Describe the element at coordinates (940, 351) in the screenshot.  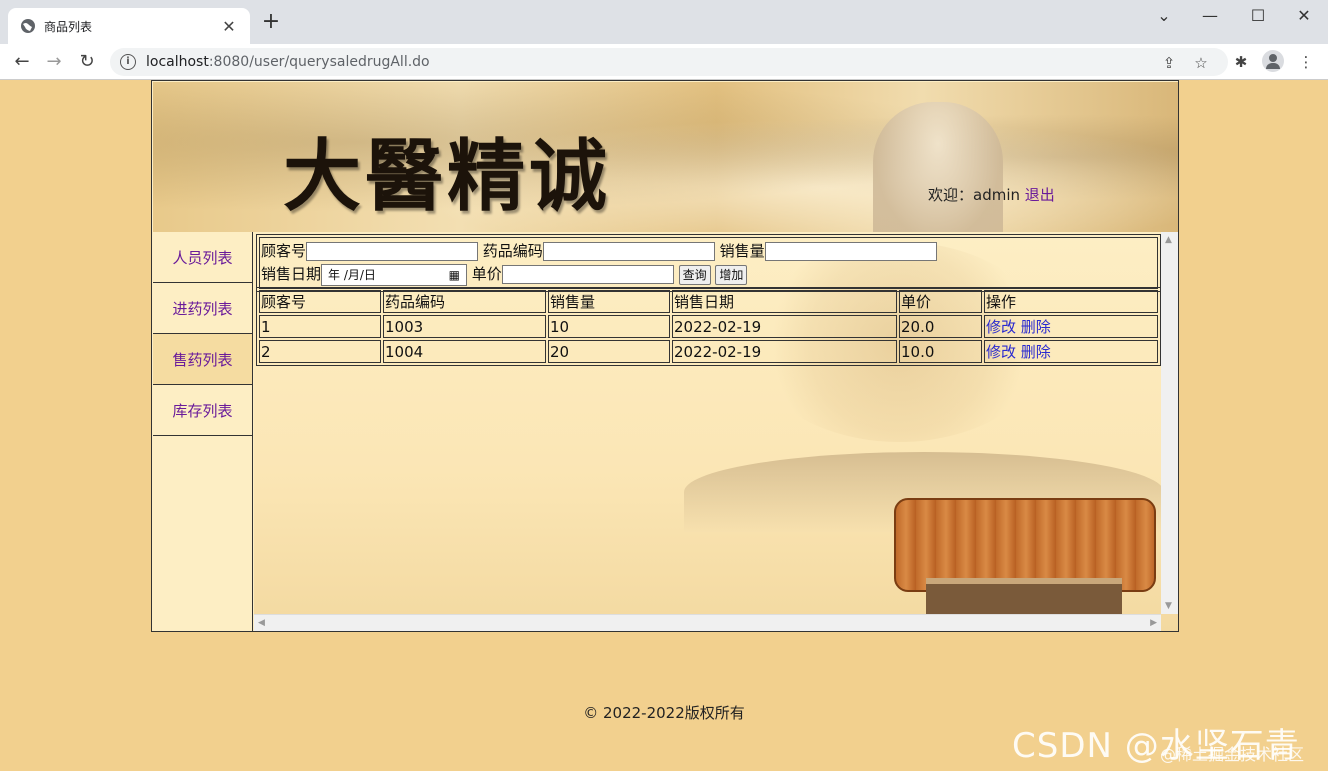
I see `cell-unit-price: 10.0` at that location.